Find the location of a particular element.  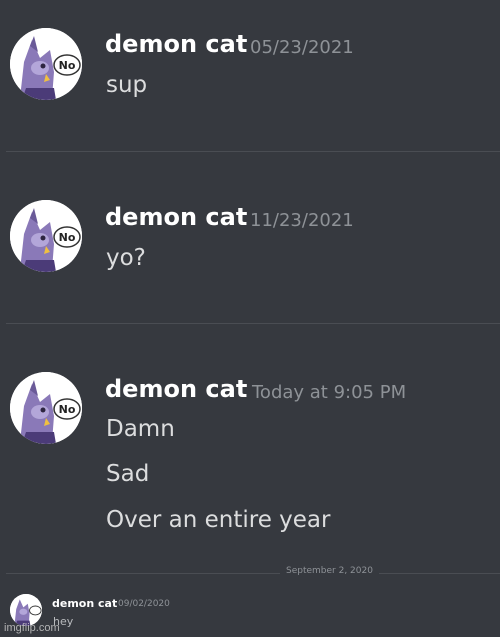

message-text: Sad is located at coordinates (128, 474).